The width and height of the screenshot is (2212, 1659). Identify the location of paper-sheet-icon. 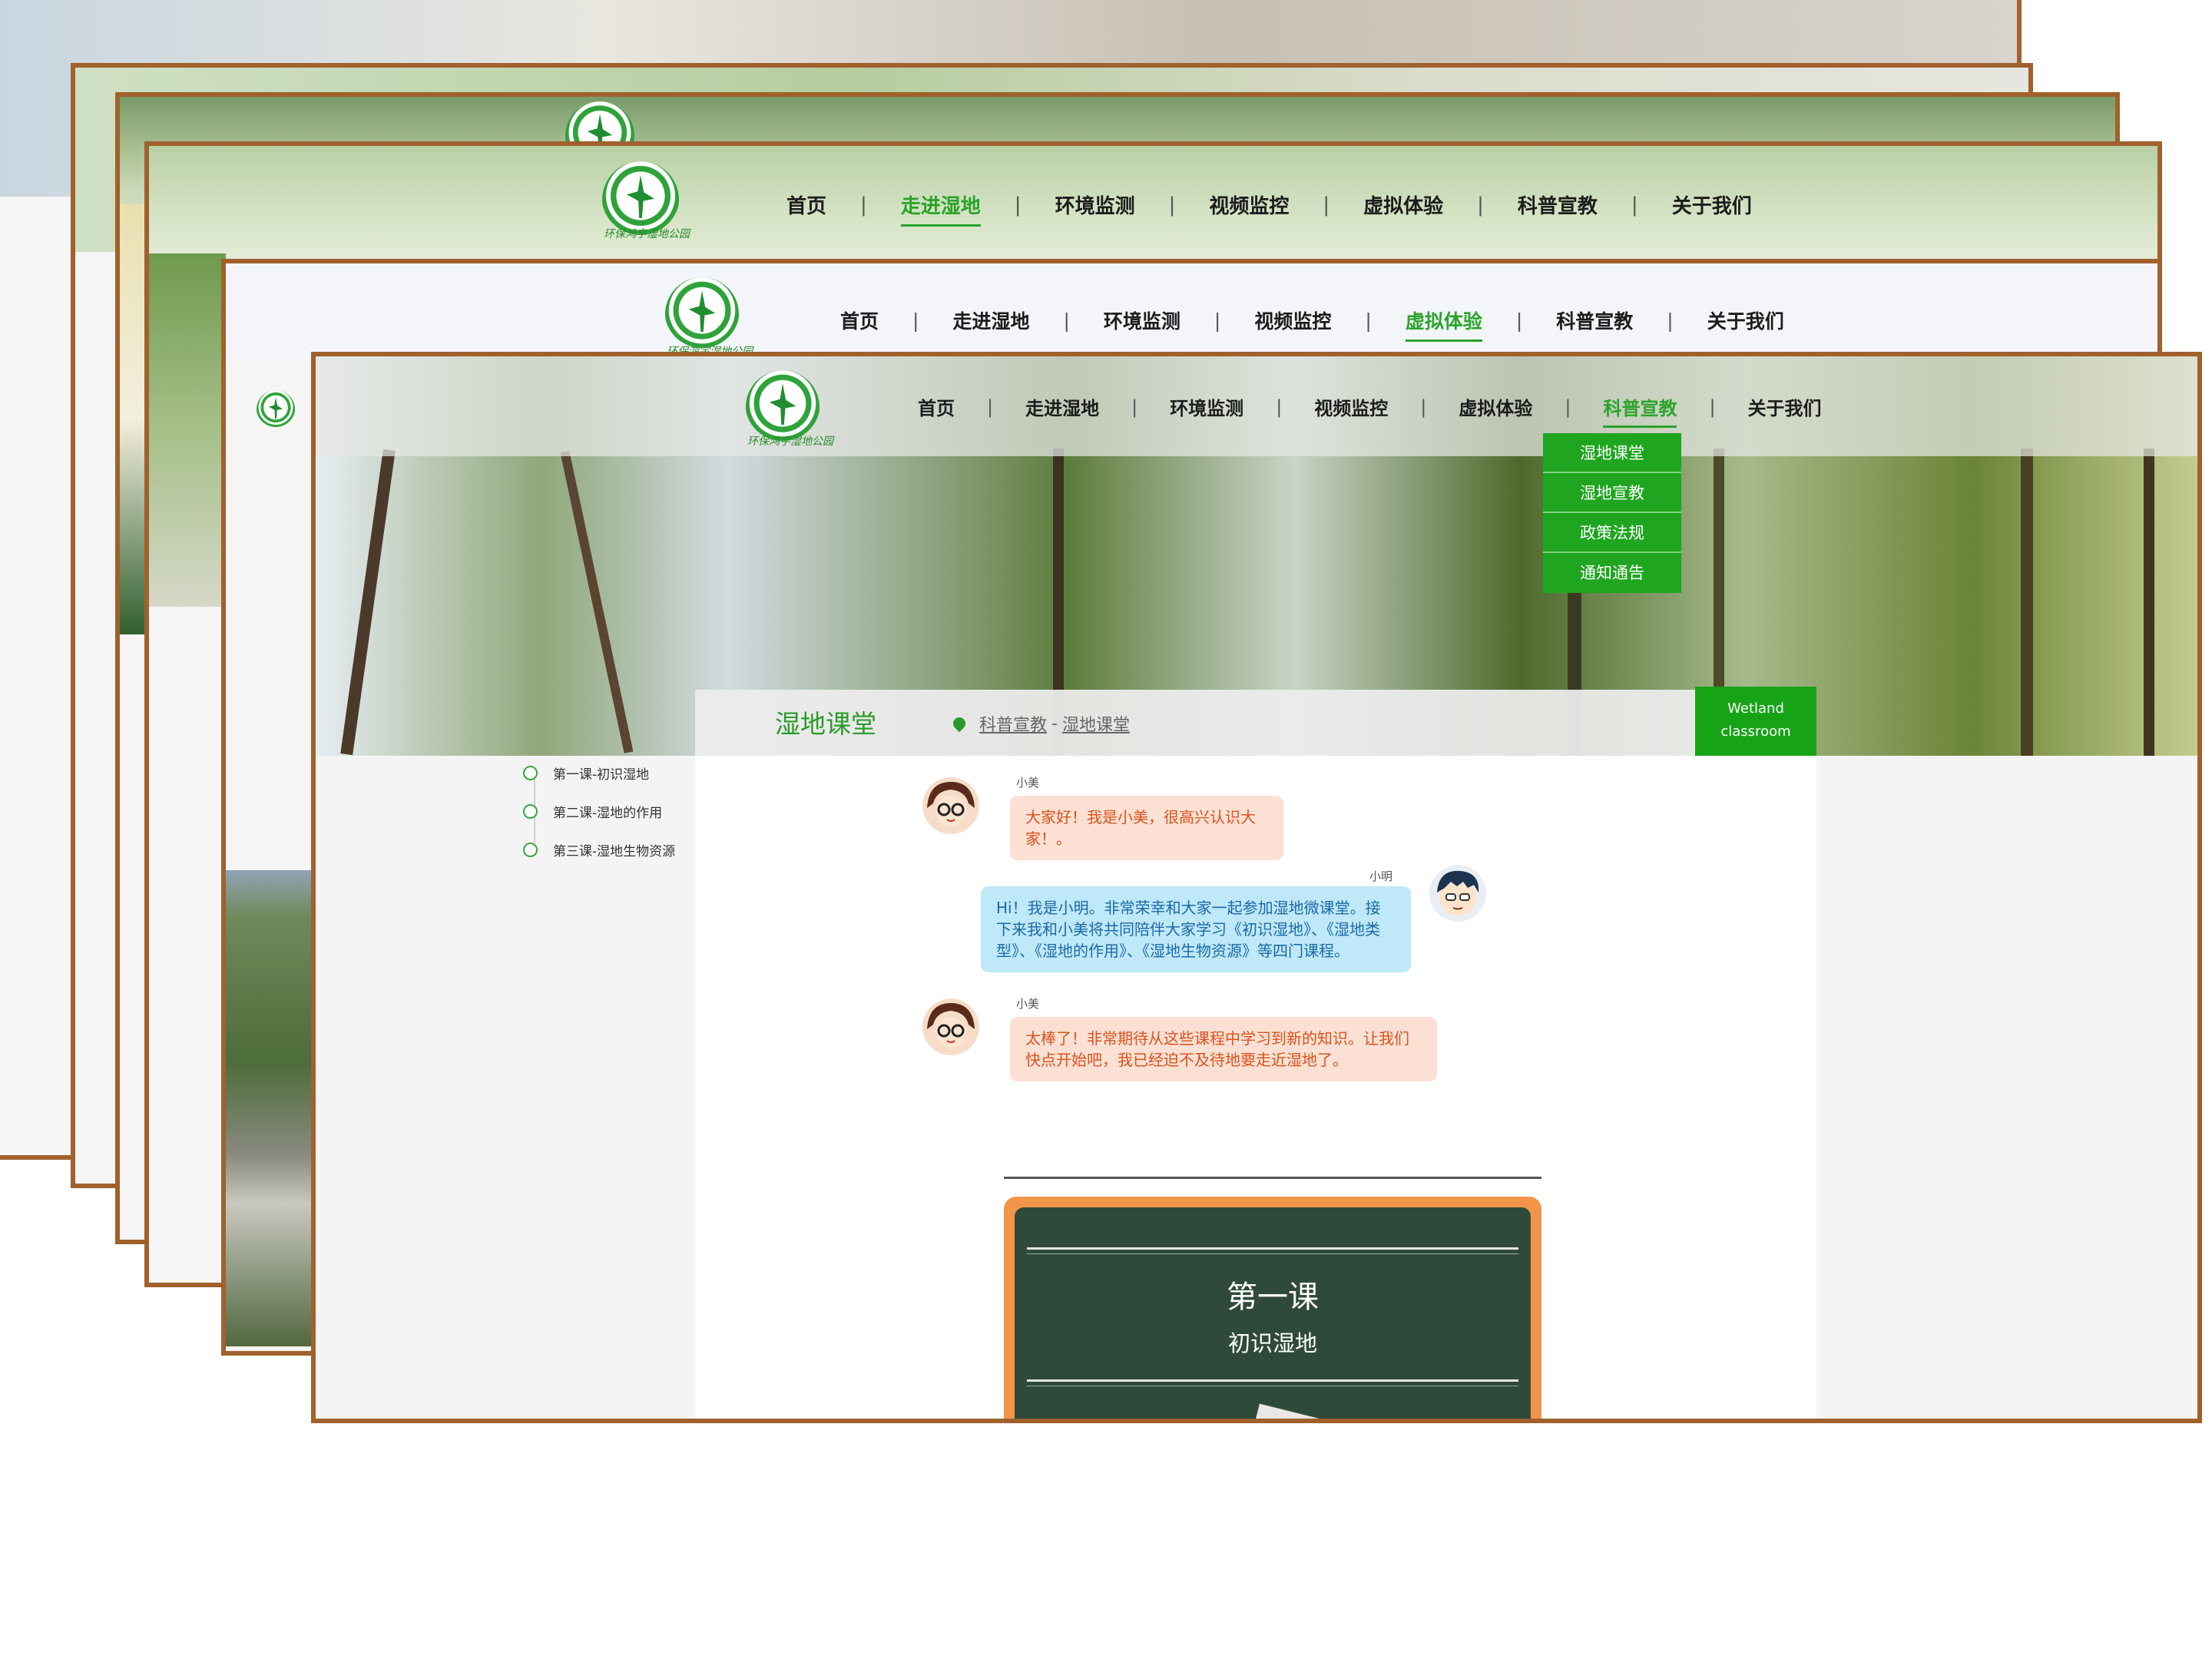
(1295, 1411).